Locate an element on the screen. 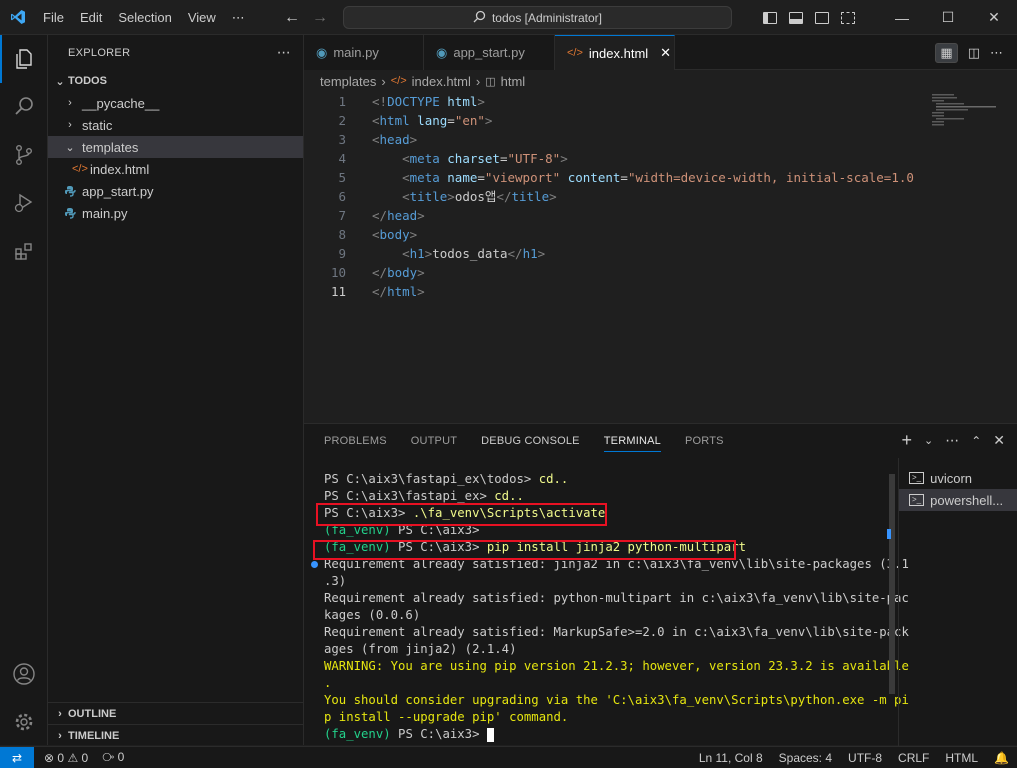  end-of-line: CRLF is located at coordinates (913, 758).